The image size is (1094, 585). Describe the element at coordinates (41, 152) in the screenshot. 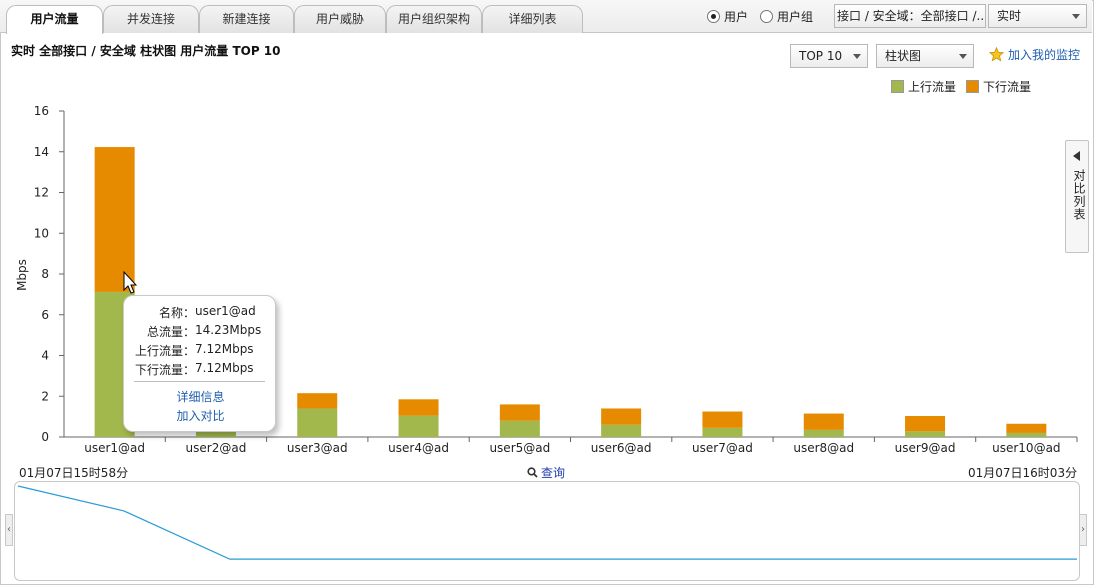

I see `y-tick-label: 14` at that location.